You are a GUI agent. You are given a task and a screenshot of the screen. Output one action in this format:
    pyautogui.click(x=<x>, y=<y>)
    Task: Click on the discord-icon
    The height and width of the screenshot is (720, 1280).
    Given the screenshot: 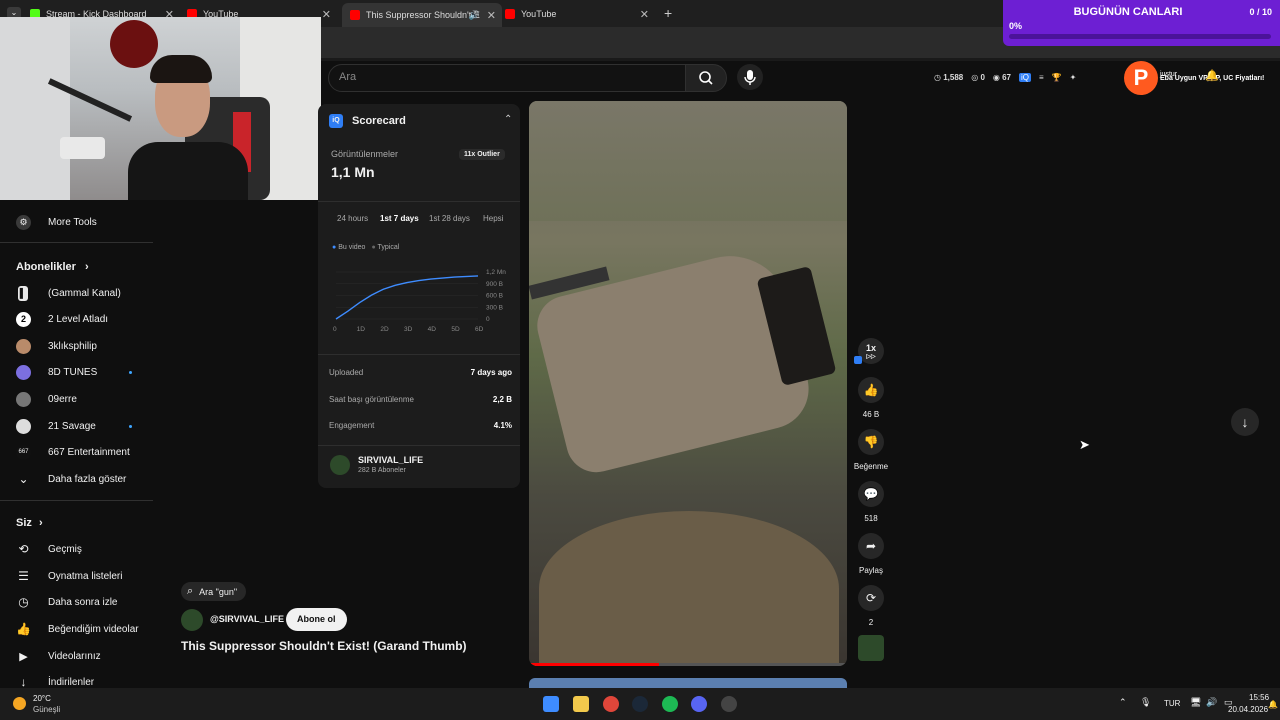 What is the action you would take?
    pyautogui.click(x=699, y=704)
    